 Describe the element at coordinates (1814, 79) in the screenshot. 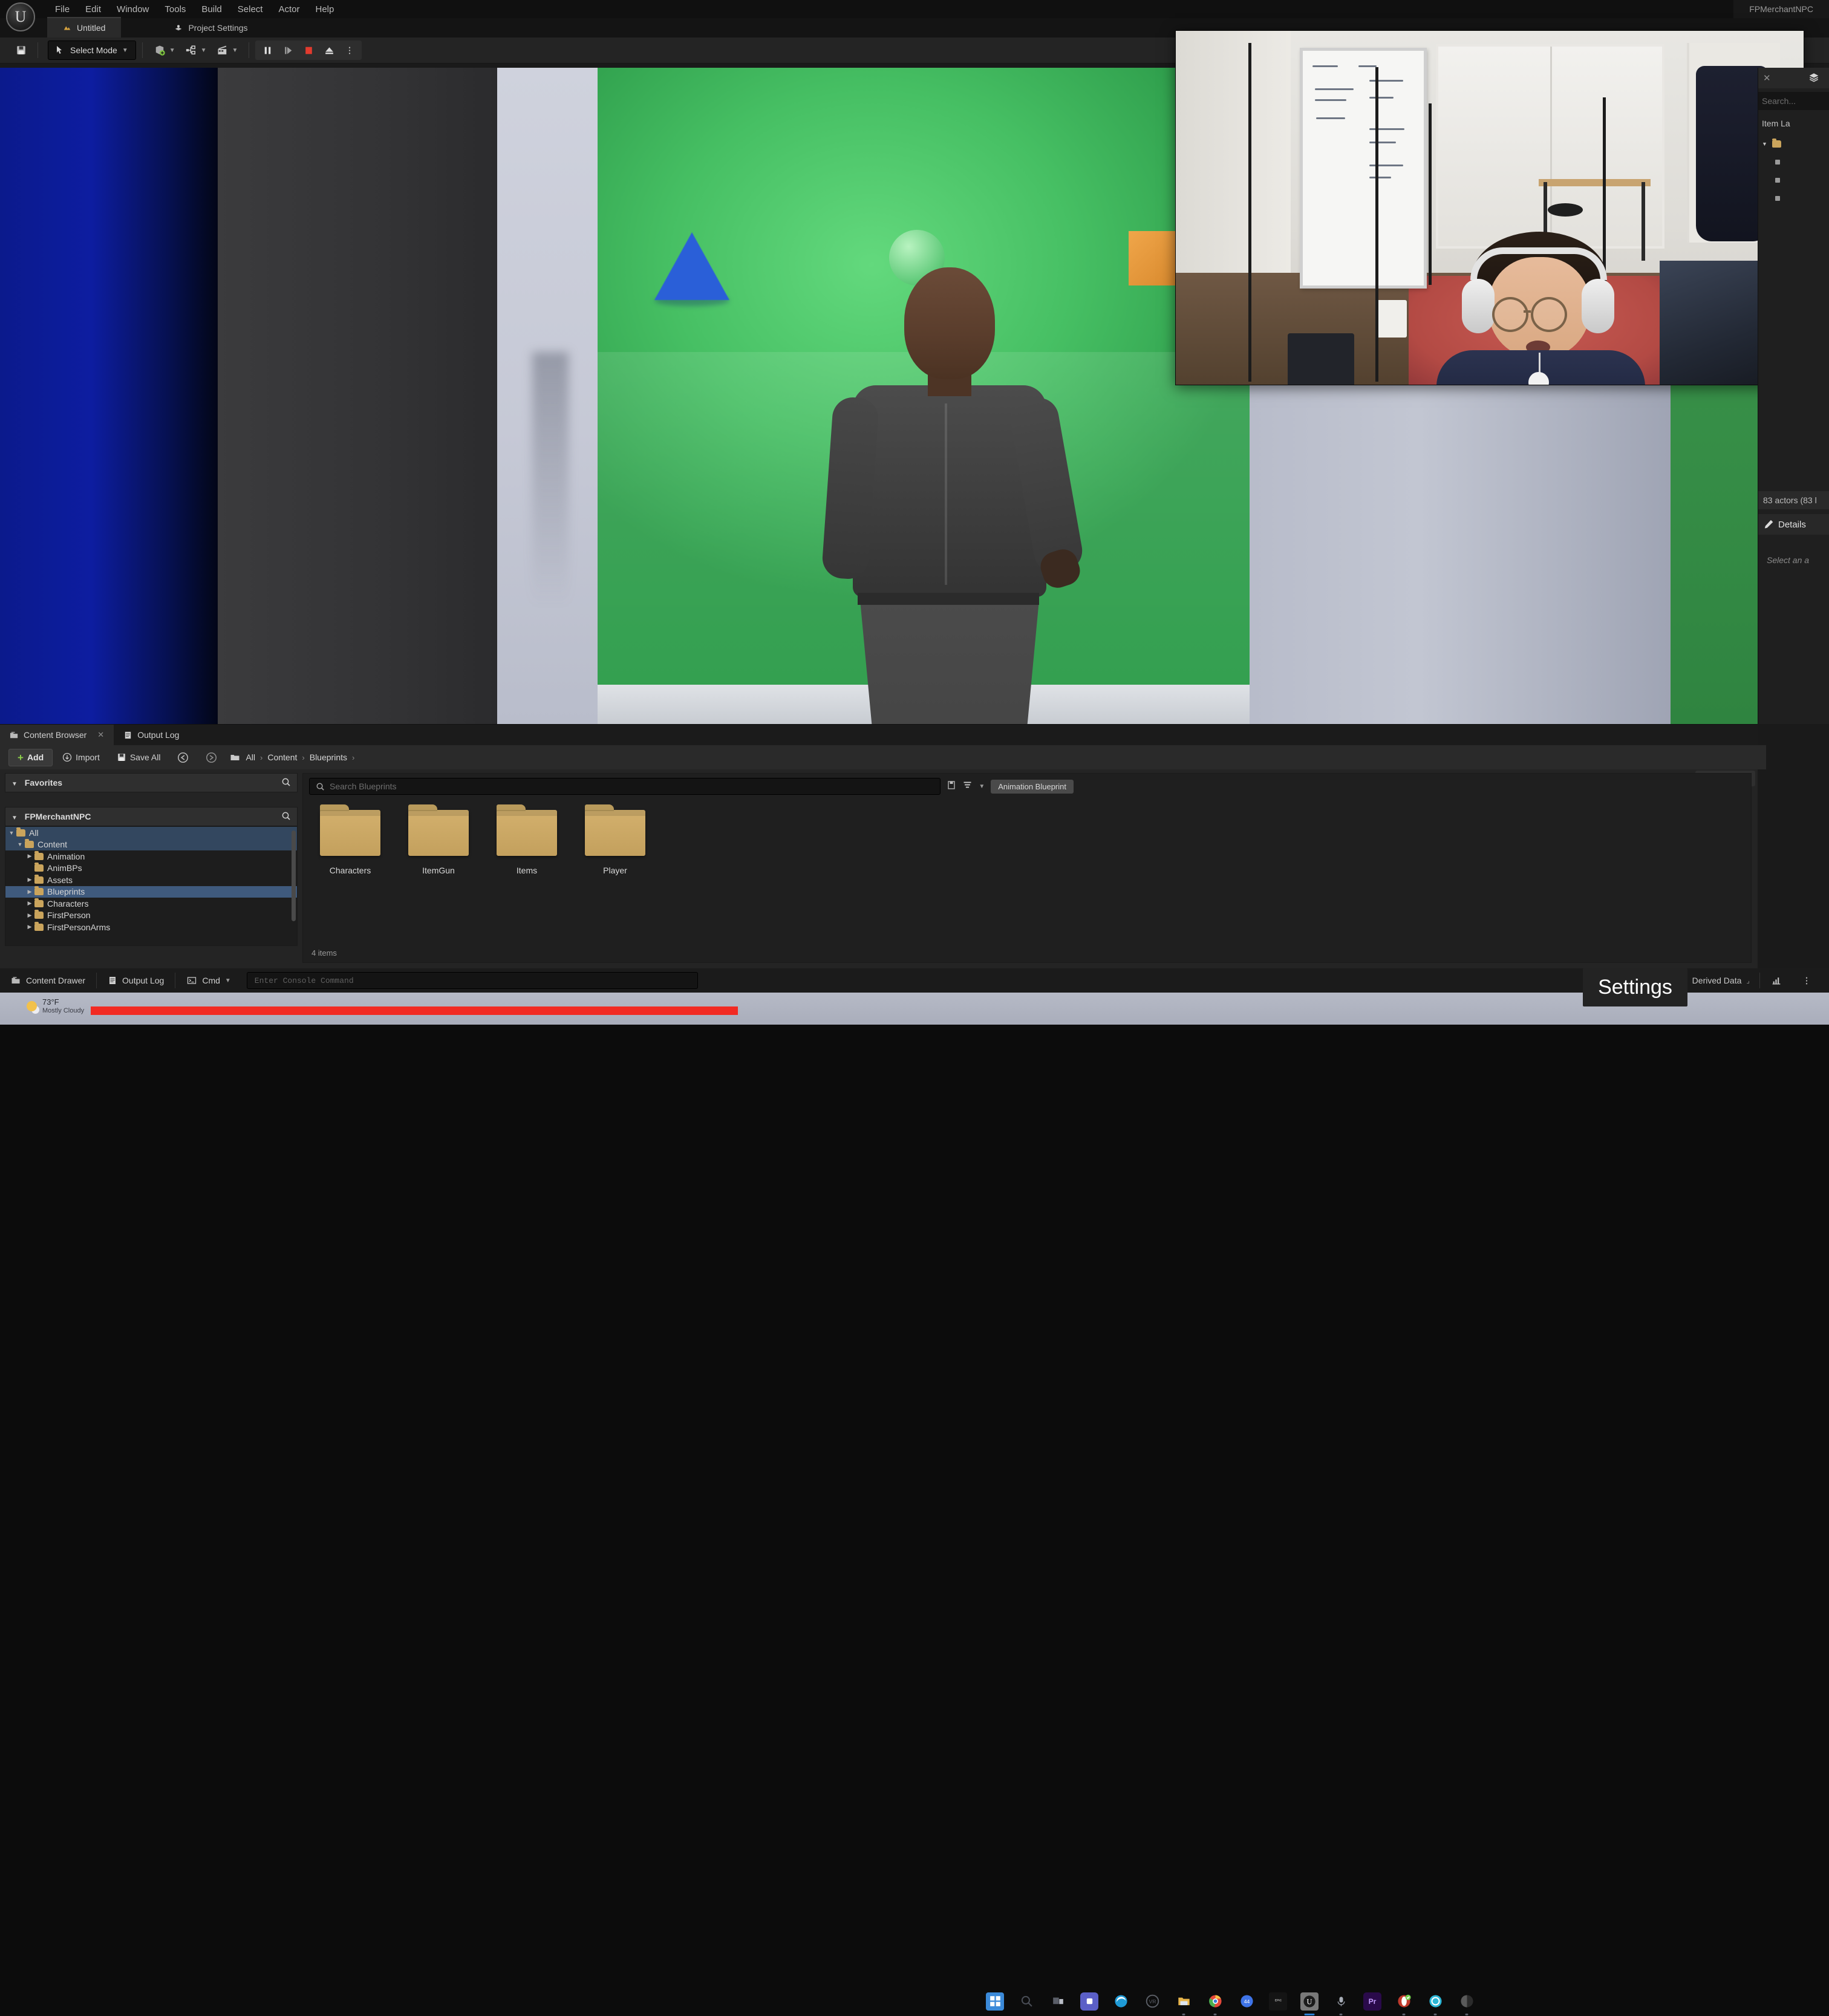

I see `layers-icon` at that location.